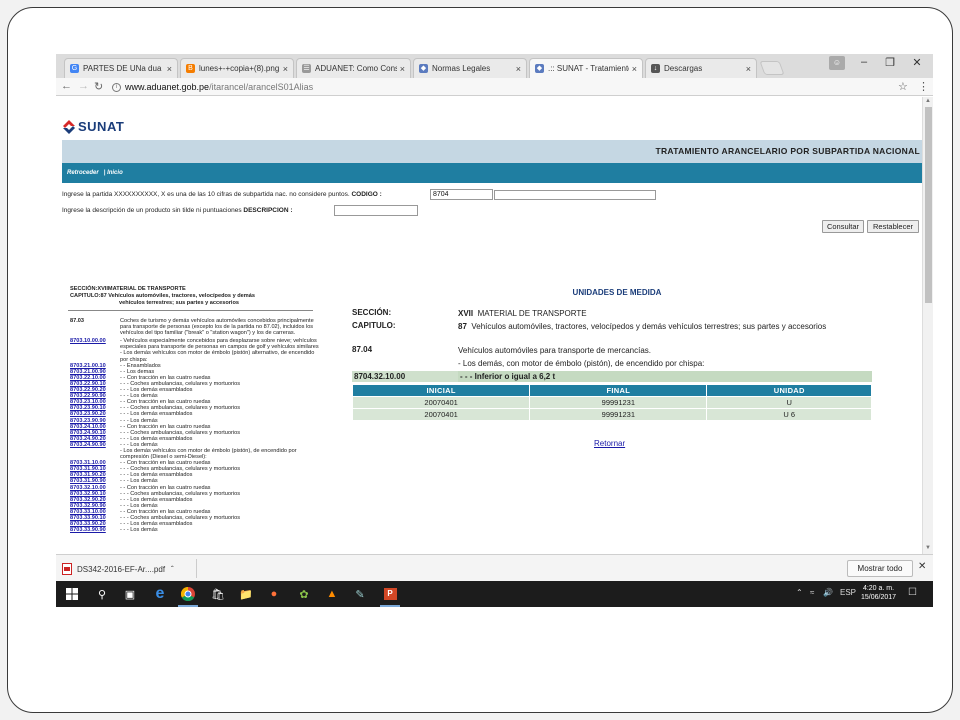 The height and width of the screenshot is (720, 960). I want to click on codigo-input: 8704, so click(461, 194).